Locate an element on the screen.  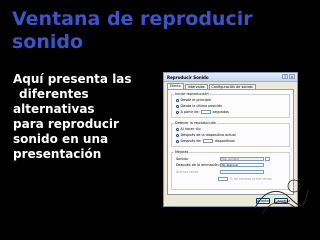
option-last-position: Desde la última posición is located at coordinates (199, 106).